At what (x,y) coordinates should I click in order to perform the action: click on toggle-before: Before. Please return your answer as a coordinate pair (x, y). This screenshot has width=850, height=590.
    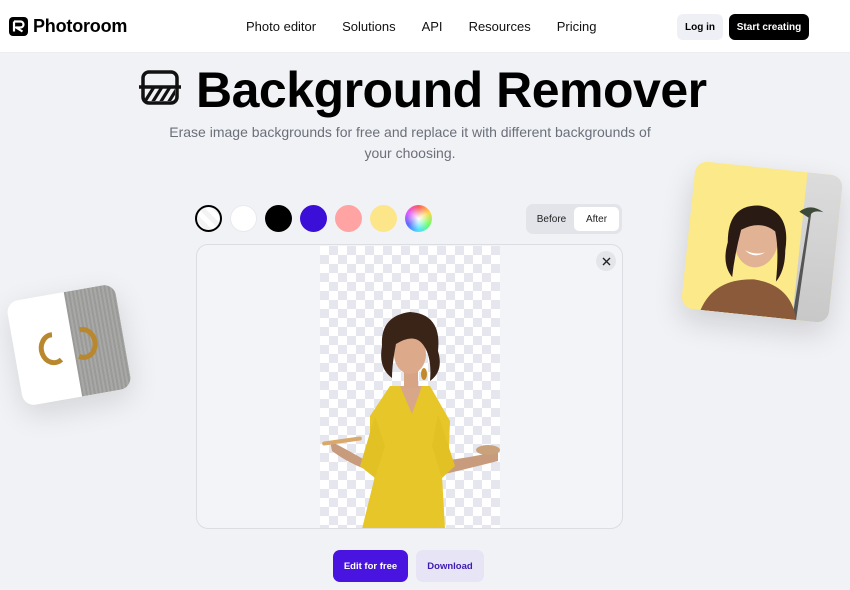
    Looking at the image, I should click on (551, 219).